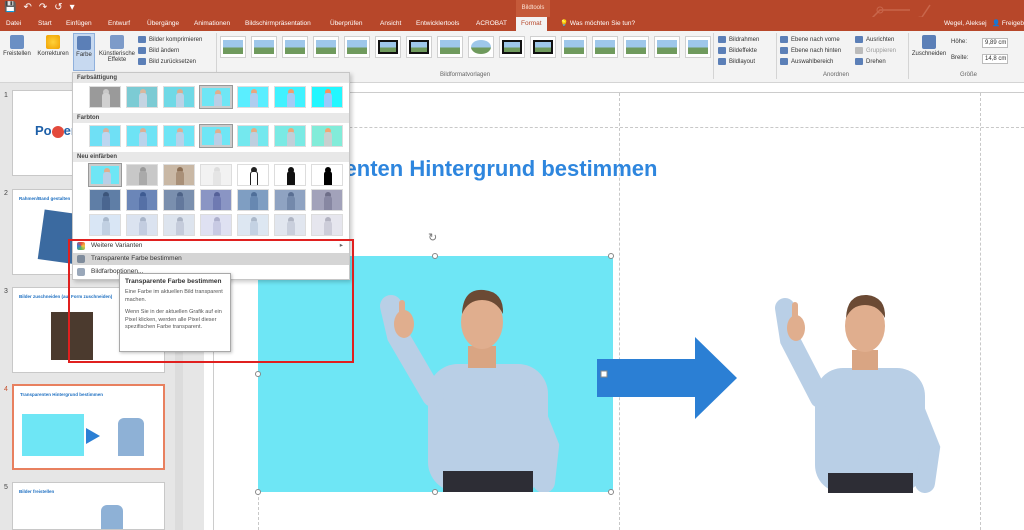  What do you see at coordinates (874, 39) in the screenshot?
I see `ausrichten-button: Ausrichten` at bounding box center [874, 39].